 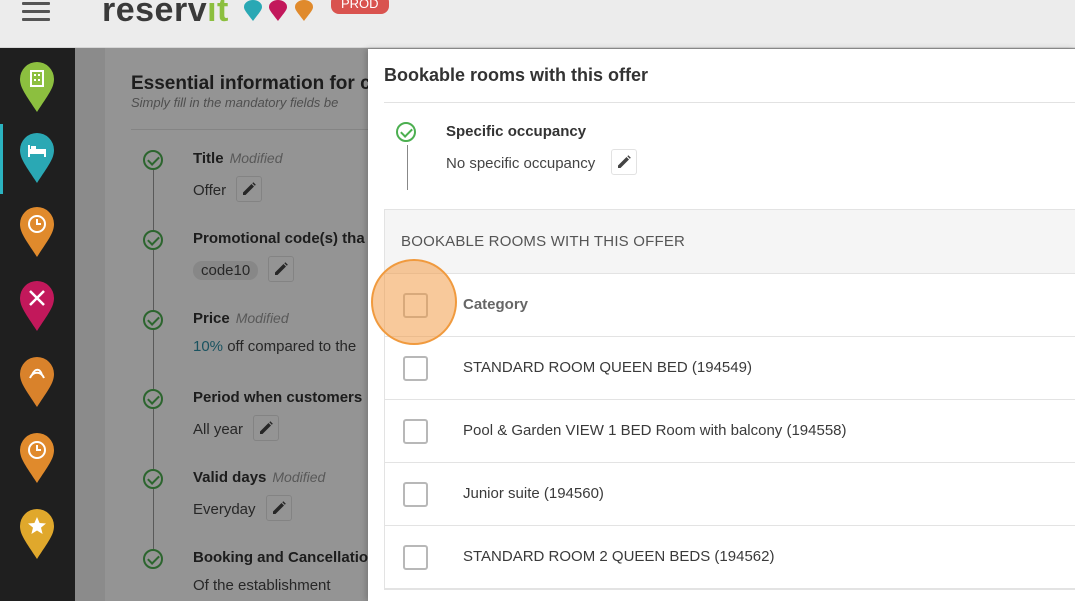 I want to click on check-circle-icon, so click(x=406, y=132).